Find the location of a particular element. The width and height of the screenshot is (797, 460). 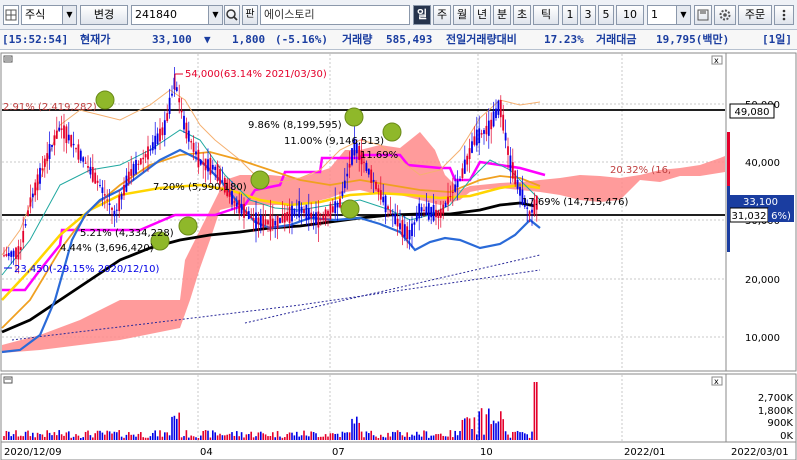

period-week: 주 is located at coordinates (442, 15).